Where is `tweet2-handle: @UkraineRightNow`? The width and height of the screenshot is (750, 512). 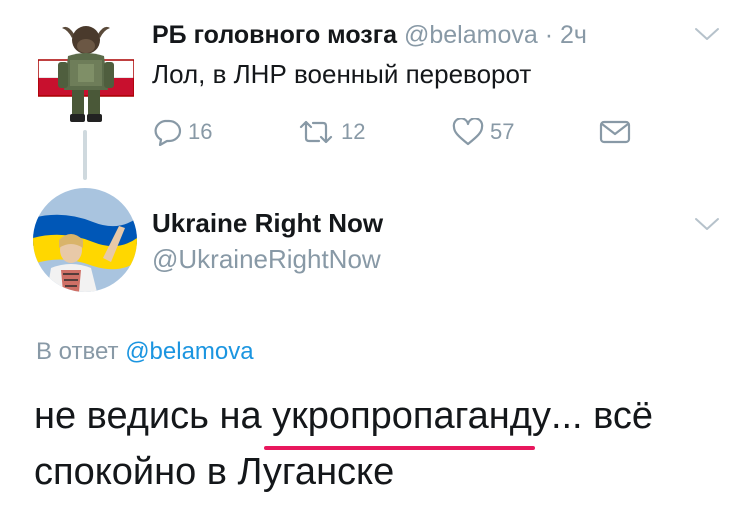 tweet2-handle: @UkraineRightNow is located at coordinates (266, 259).